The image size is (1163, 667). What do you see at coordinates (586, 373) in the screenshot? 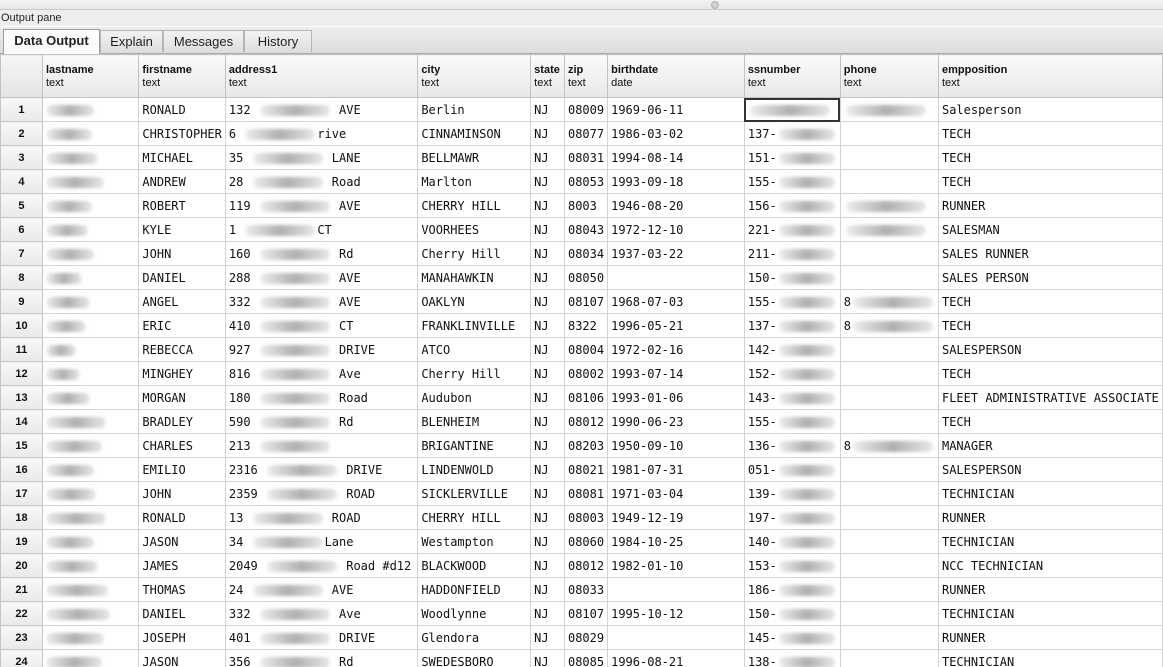
I see `cell-zip: 08002` at bounding box center [586, 373].